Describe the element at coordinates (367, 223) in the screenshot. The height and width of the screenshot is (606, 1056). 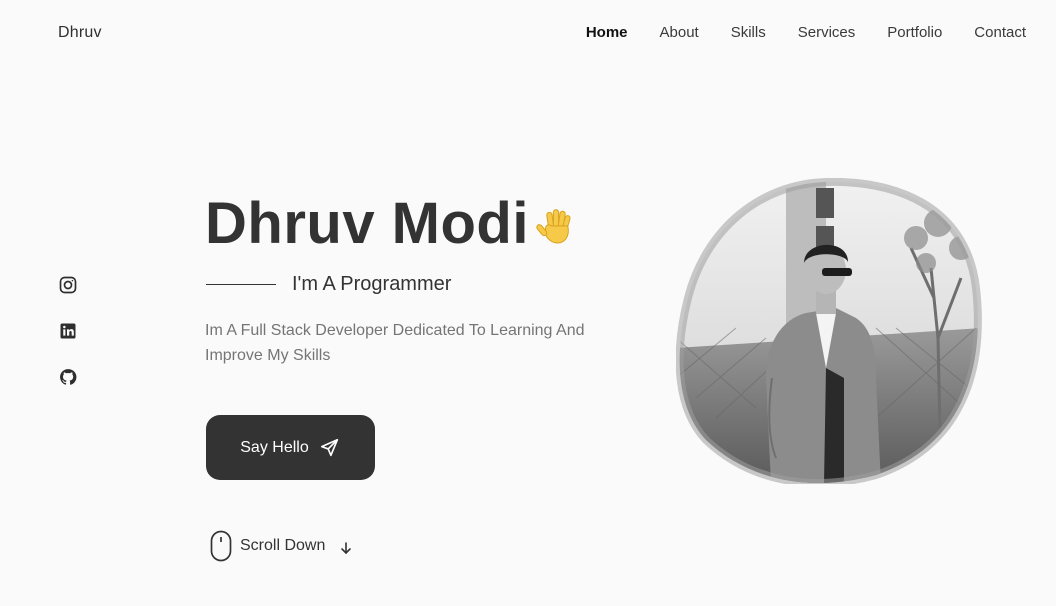
I see `hero-name: Dhruv Modi` at that location.